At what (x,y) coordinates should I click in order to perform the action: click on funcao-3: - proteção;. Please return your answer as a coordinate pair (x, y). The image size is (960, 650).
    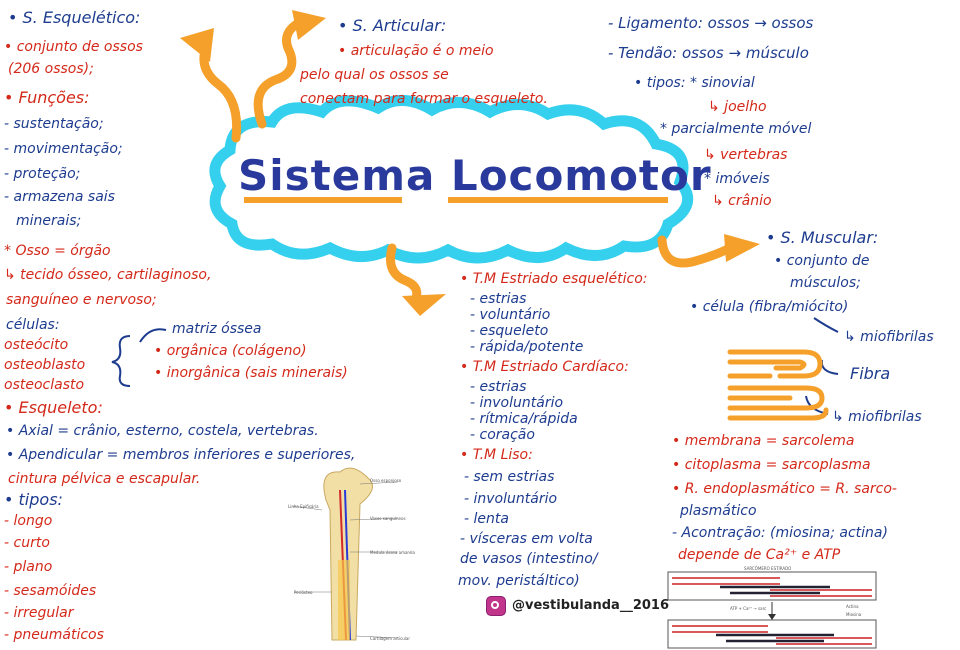
    Looking at the image, I should click on (42, 174).